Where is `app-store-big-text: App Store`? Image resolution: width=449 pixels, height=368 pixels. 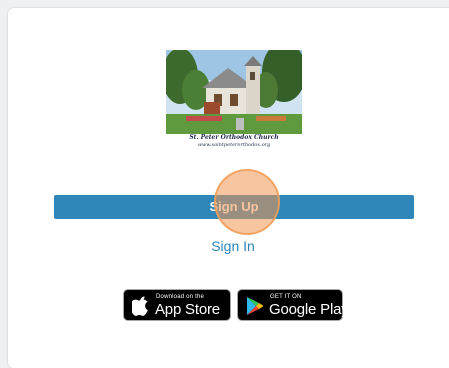 app-store-big-text: App Store is located at coordinates (187, 309).